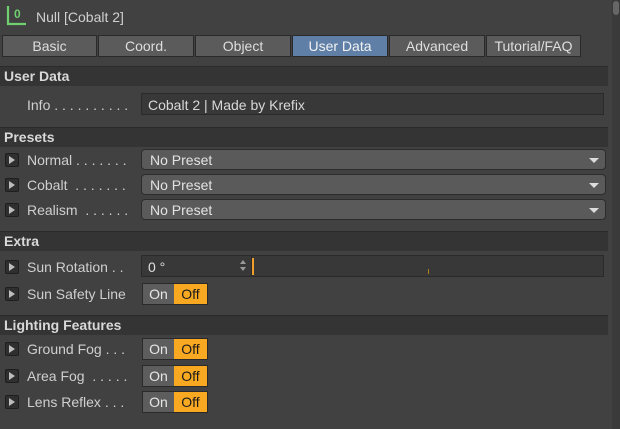 This screenshot has width=620, height=429. What do you see at coordinates (533, 46) in the screenshot?
I see `tab-tutorial-faq: Tutorial/FAQ` at bounding box center [533, 46].